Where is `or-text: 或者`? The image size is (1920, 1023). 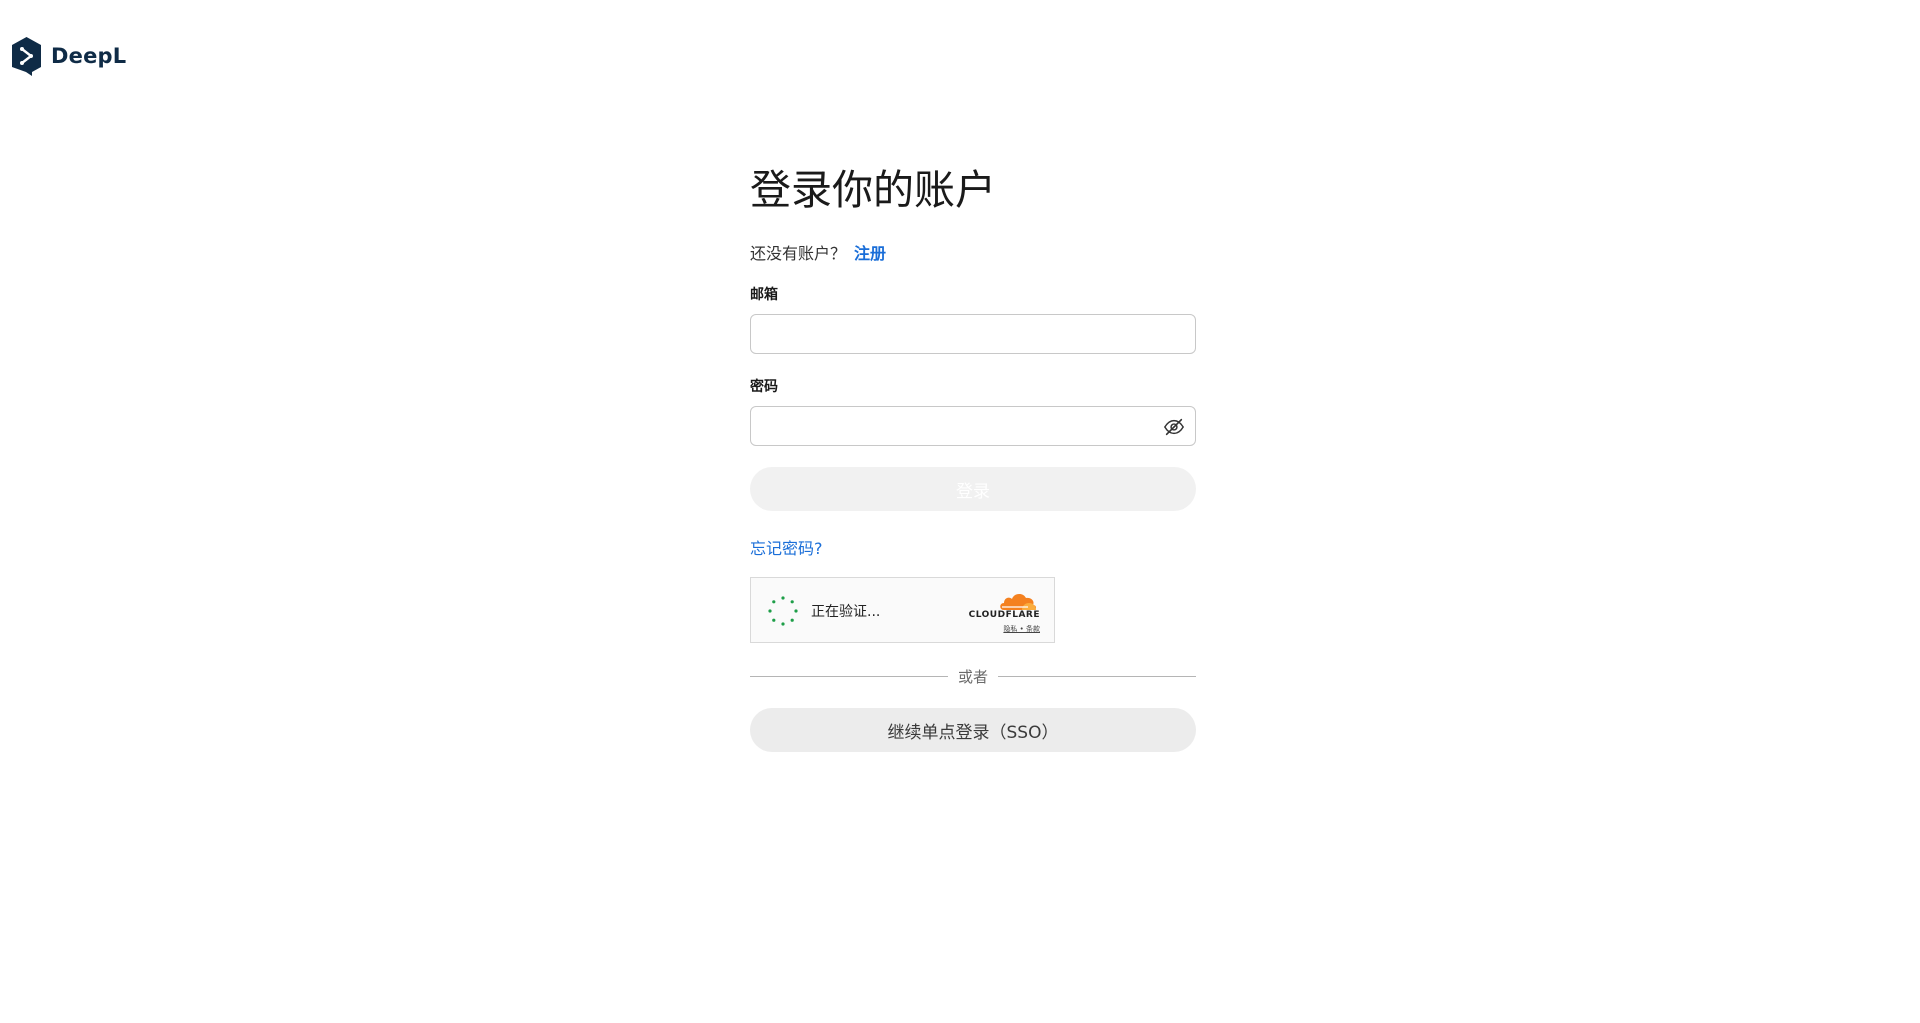
or-text: 或者 is located at coordinates (973, 676).